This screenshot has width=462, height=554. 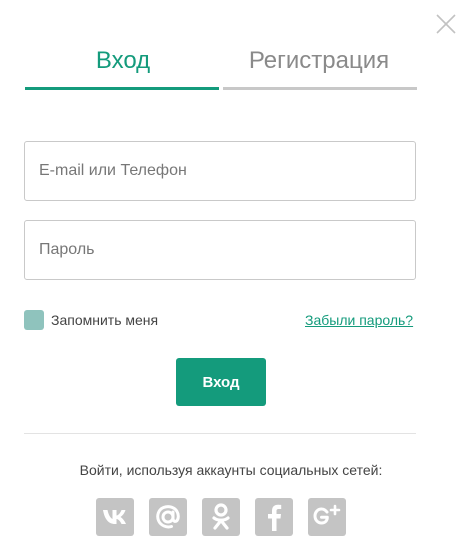 I want to click on social-login-buttons, so click(x=221, y=517).